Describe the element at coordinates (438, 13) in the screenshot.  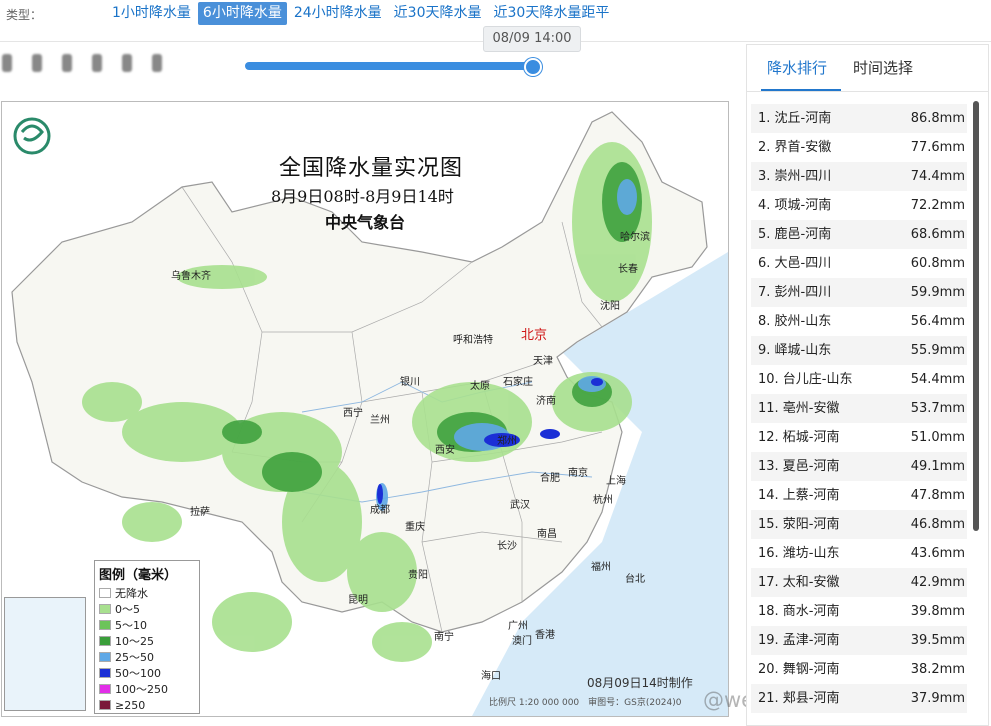
I see `type-tab: 近30天降水量` at that location.